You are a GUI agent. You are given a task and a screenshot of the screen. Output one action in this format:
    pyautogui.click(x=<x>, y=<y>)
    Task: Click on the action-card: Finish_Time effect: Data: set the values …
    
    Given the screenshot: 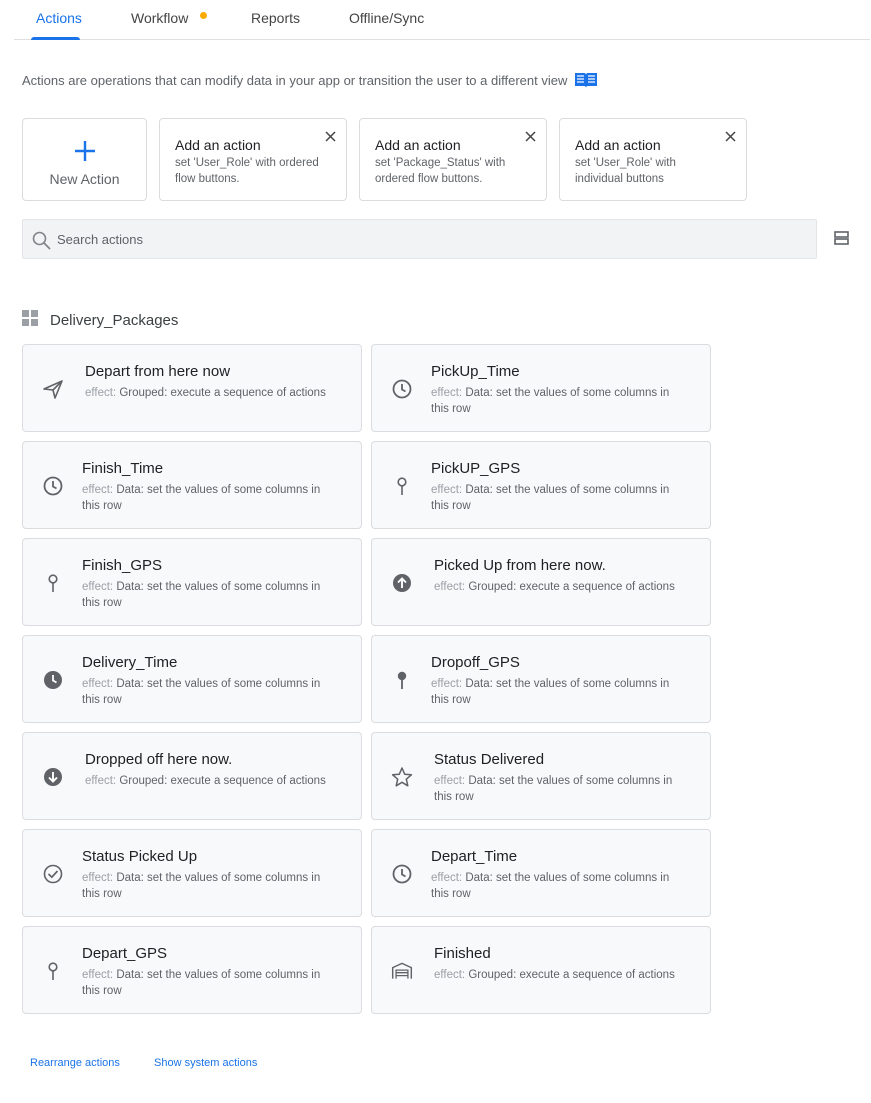 What is the action you would take?
    pyautogui.click(x=192, y=485)
    